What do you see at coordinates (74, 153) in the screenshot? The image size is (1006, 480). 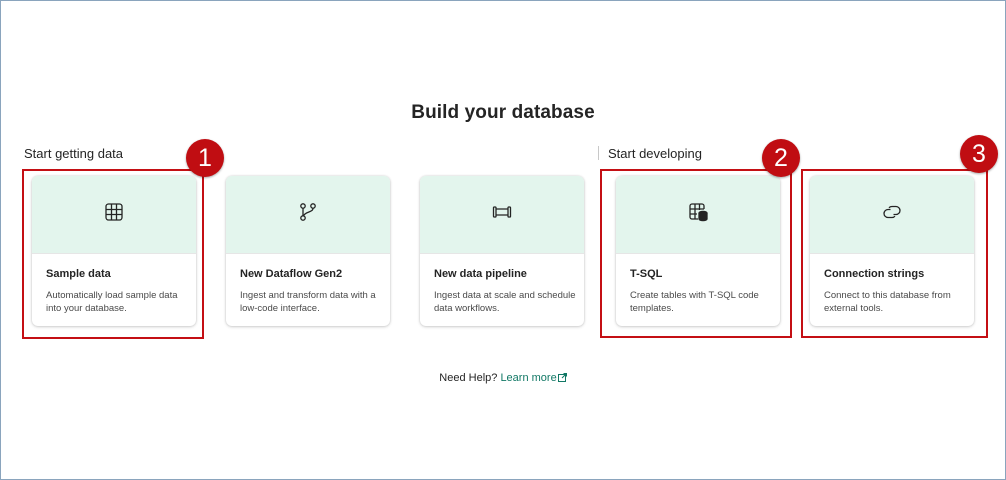 I see `section-label-getting-data: Start getting data` at bounding box center [74, 153].